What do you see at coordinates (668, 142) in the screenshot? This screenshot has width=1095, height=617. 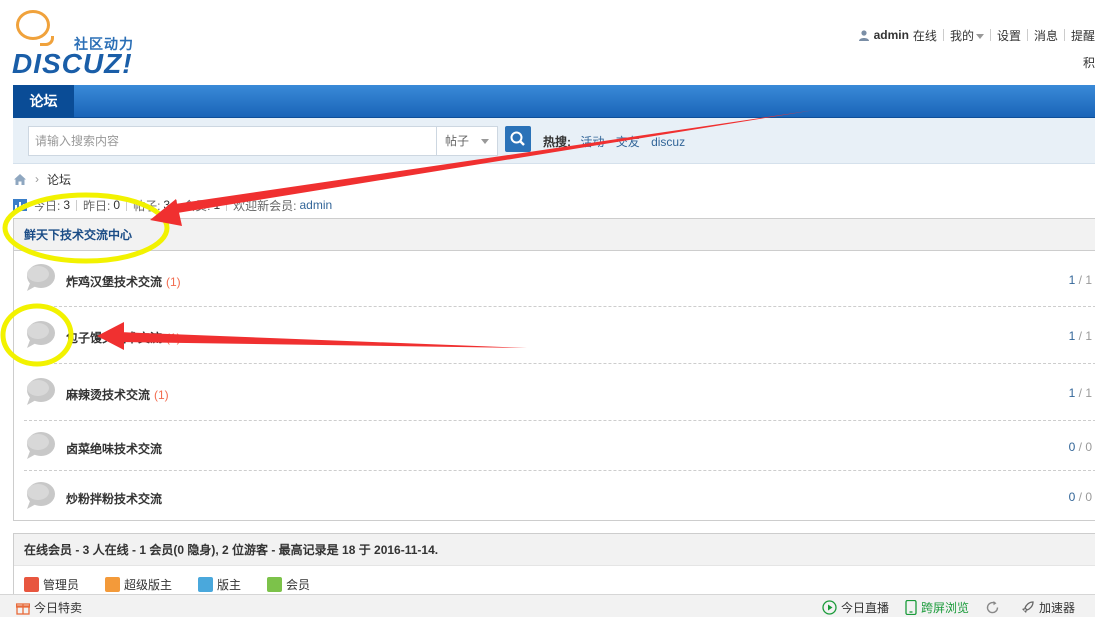 I see `hot-search-link: discuz` at bounding box center [668, 142].